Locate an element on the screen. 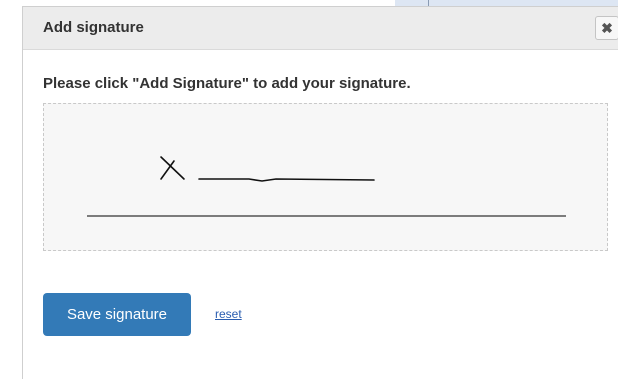 This screenshot has width=618, height=379. dialog-title: Add signature is located at coordinates (93, 27).